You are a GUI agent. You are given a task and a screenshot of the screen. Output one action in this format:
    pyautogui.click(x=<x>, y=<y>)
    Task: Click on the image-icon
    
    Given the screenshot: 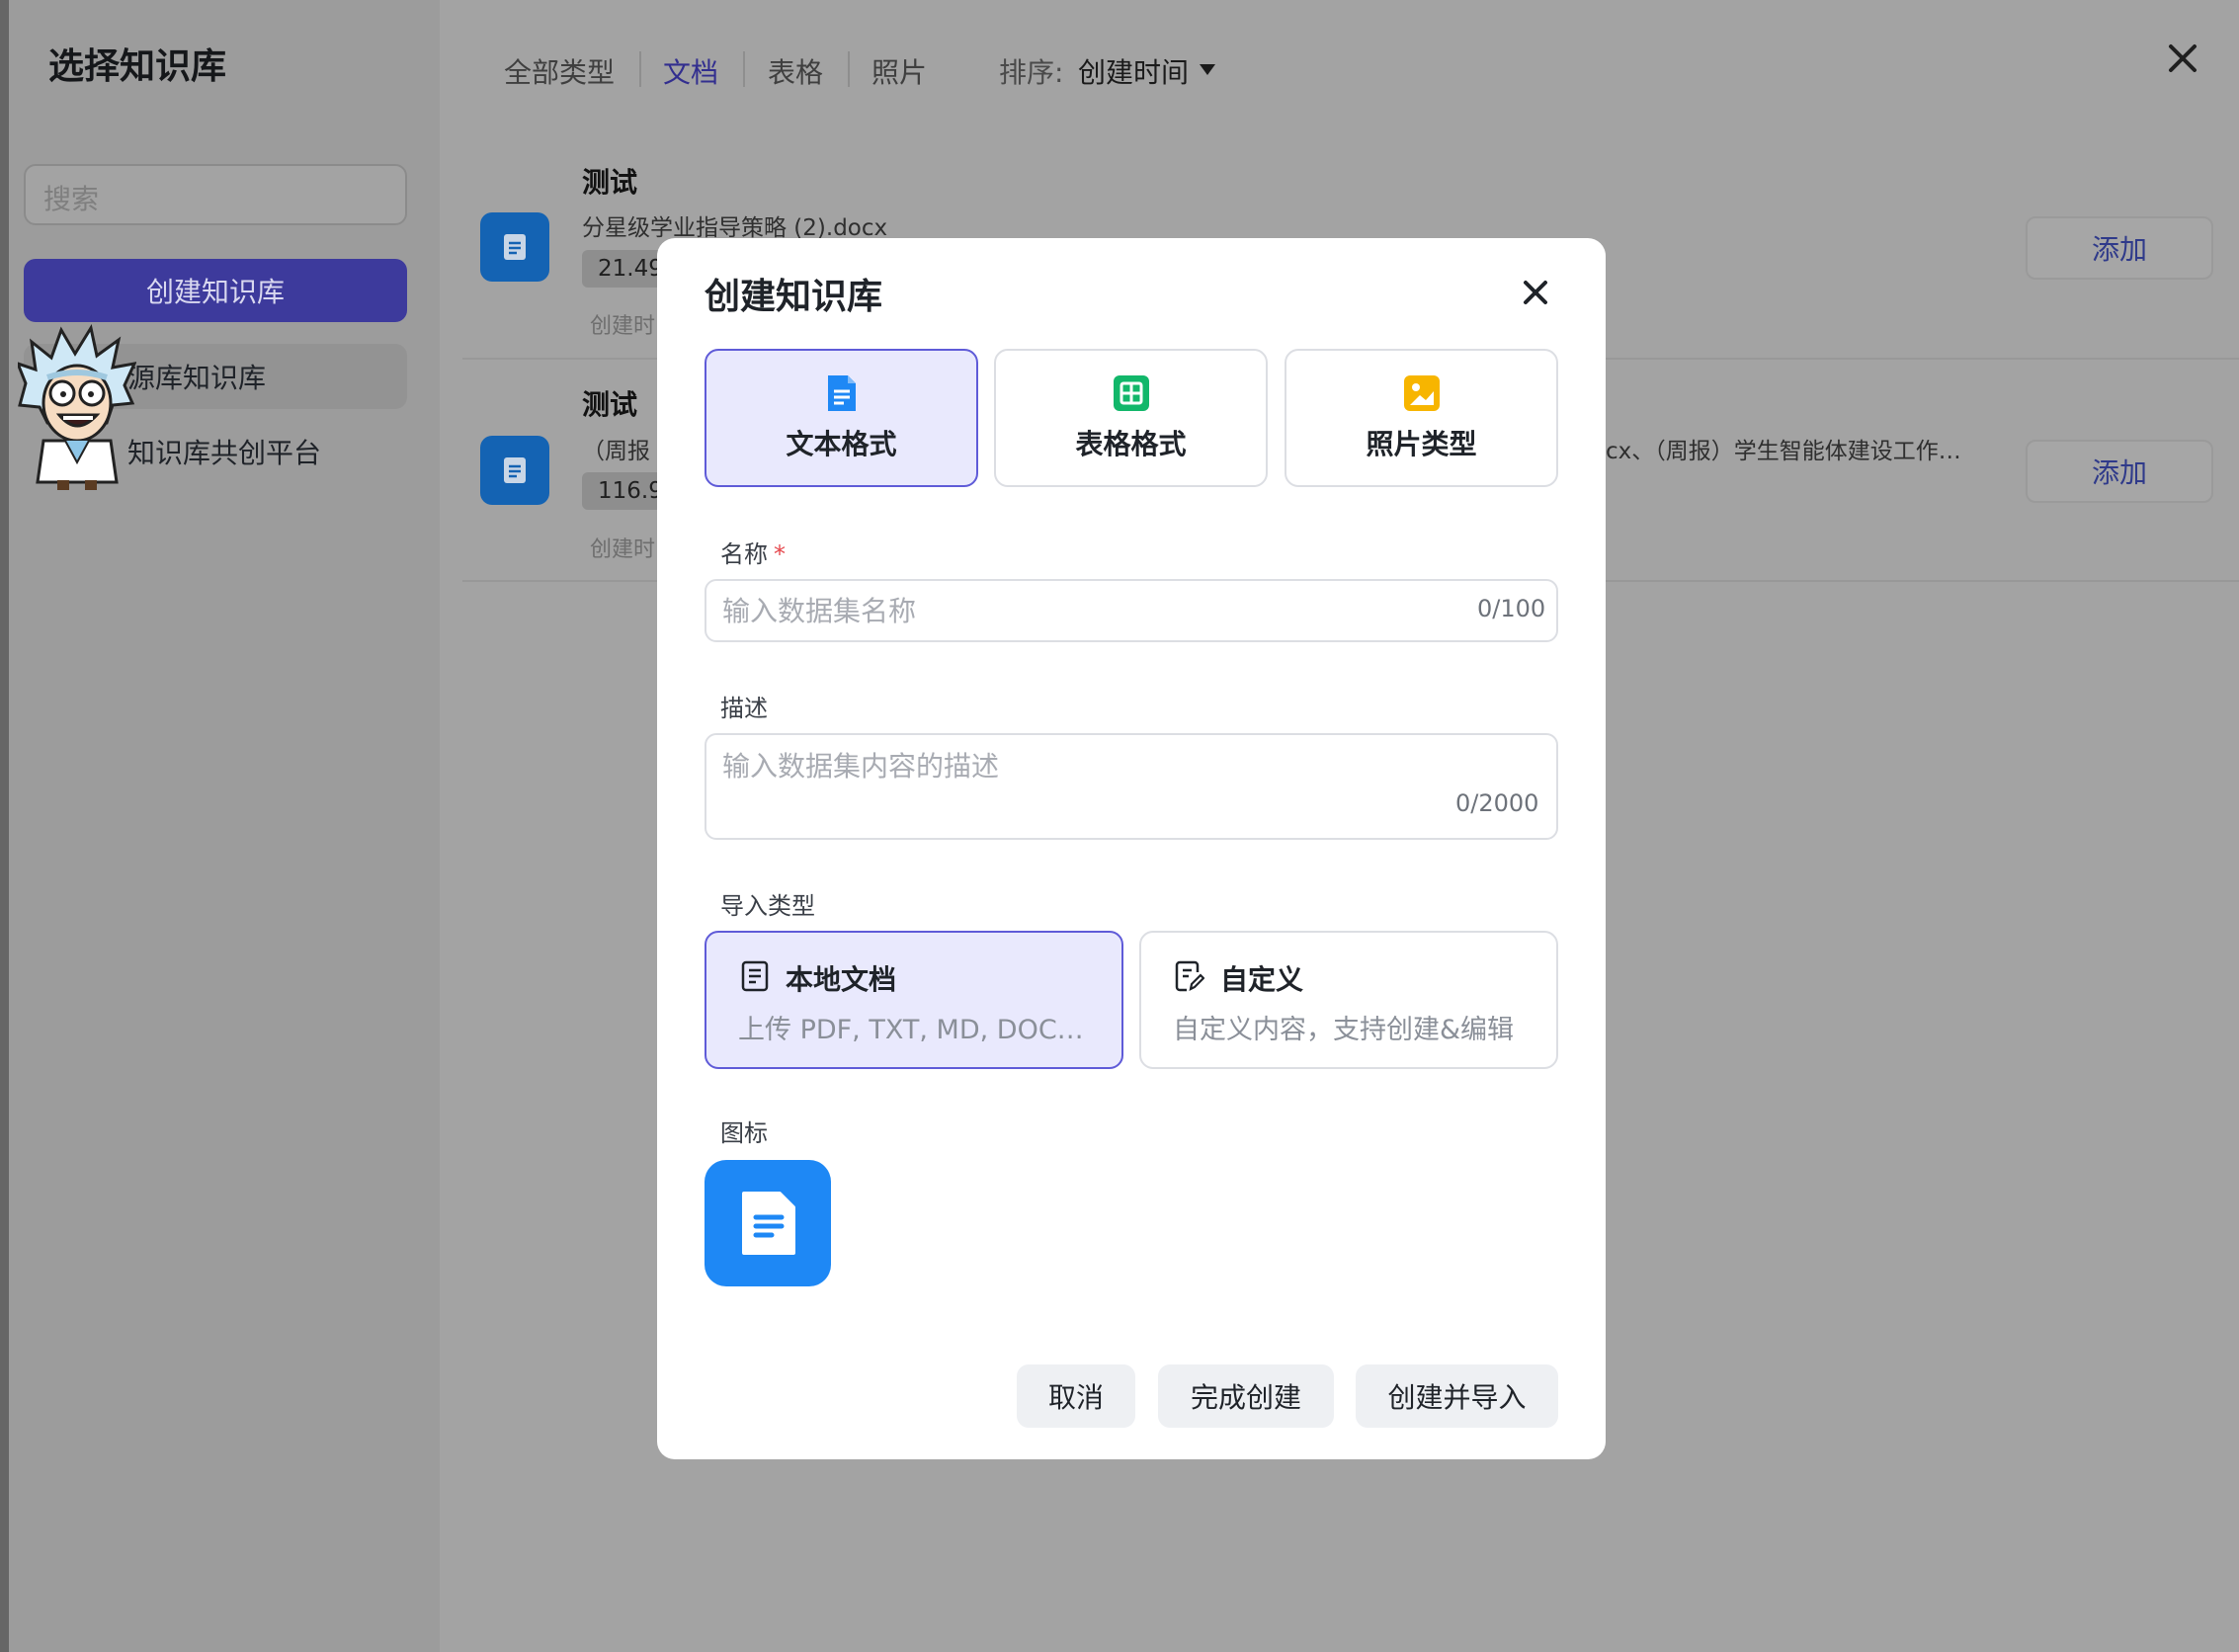 What is the action you would take?
    pyautogui.click(x=1421, y=393)
    